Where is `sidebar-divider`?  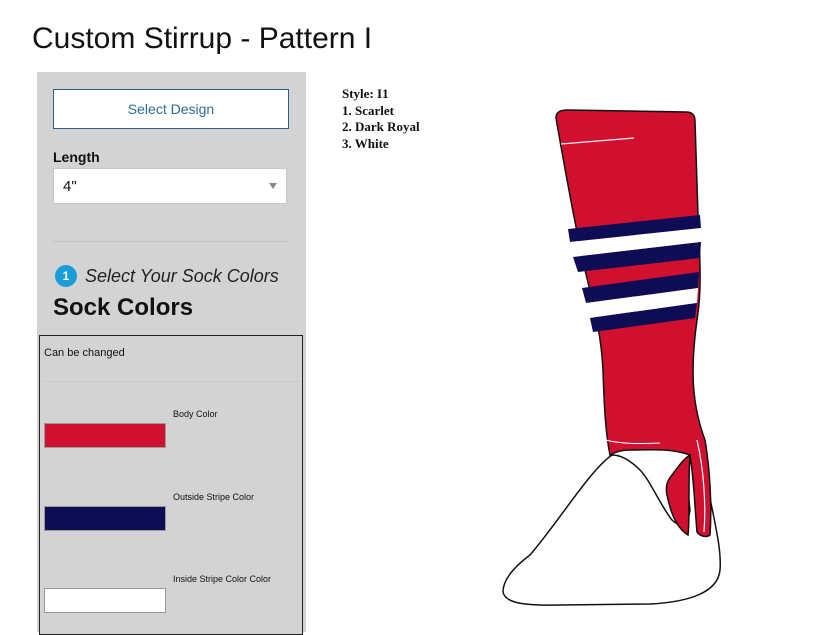
sidebar-divider is located at coordinates (171, 241).